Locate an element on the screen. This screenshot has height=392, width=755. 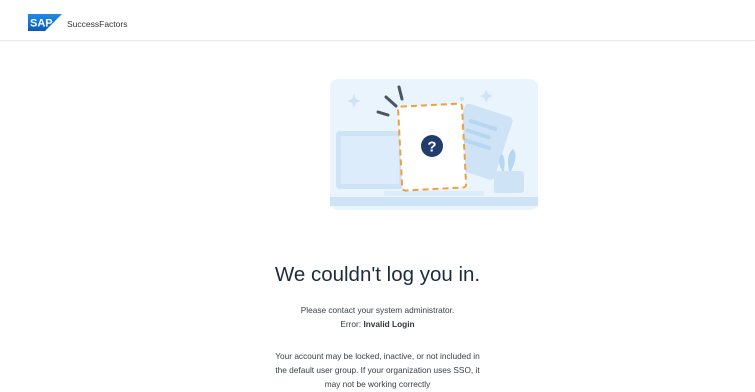
page-title: We couldn't log you in. is located at coordinates (377, 274).